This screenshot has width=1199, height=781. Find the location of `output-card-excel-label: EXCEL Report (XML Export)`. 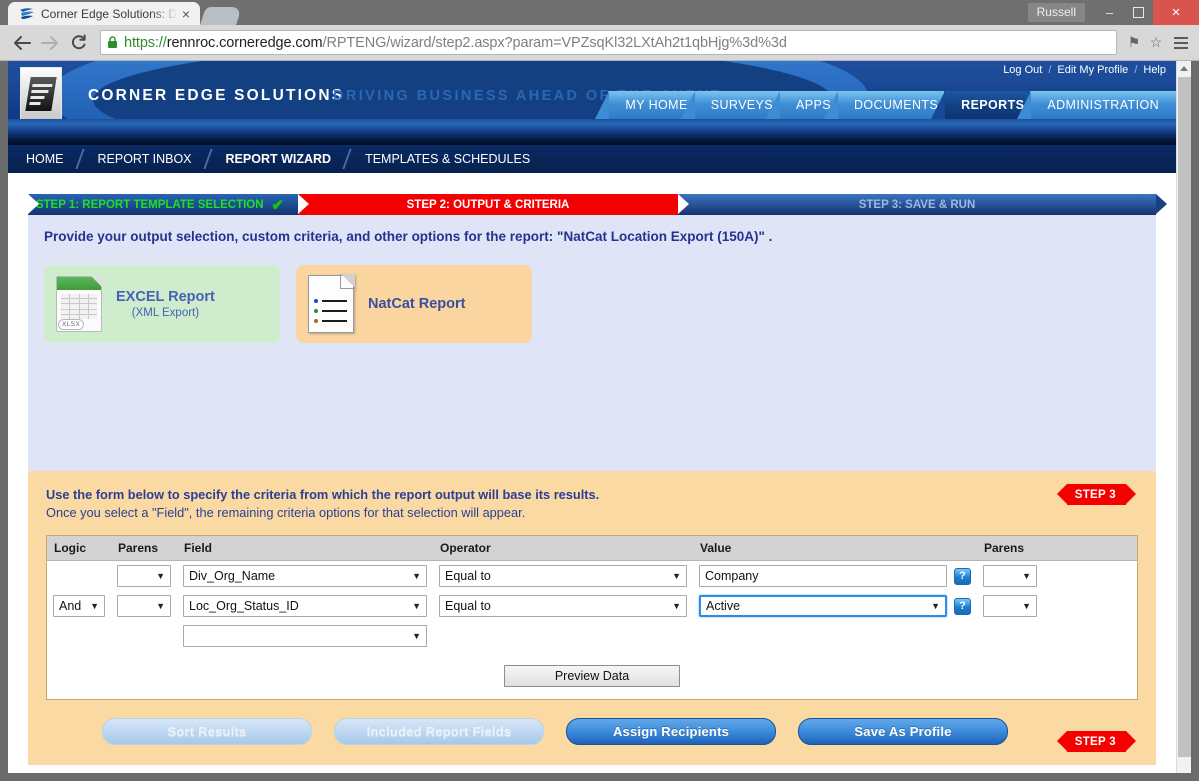

output-card-excel-label: EXCEL Report (XML Export) is located at coordinates (165, 304).